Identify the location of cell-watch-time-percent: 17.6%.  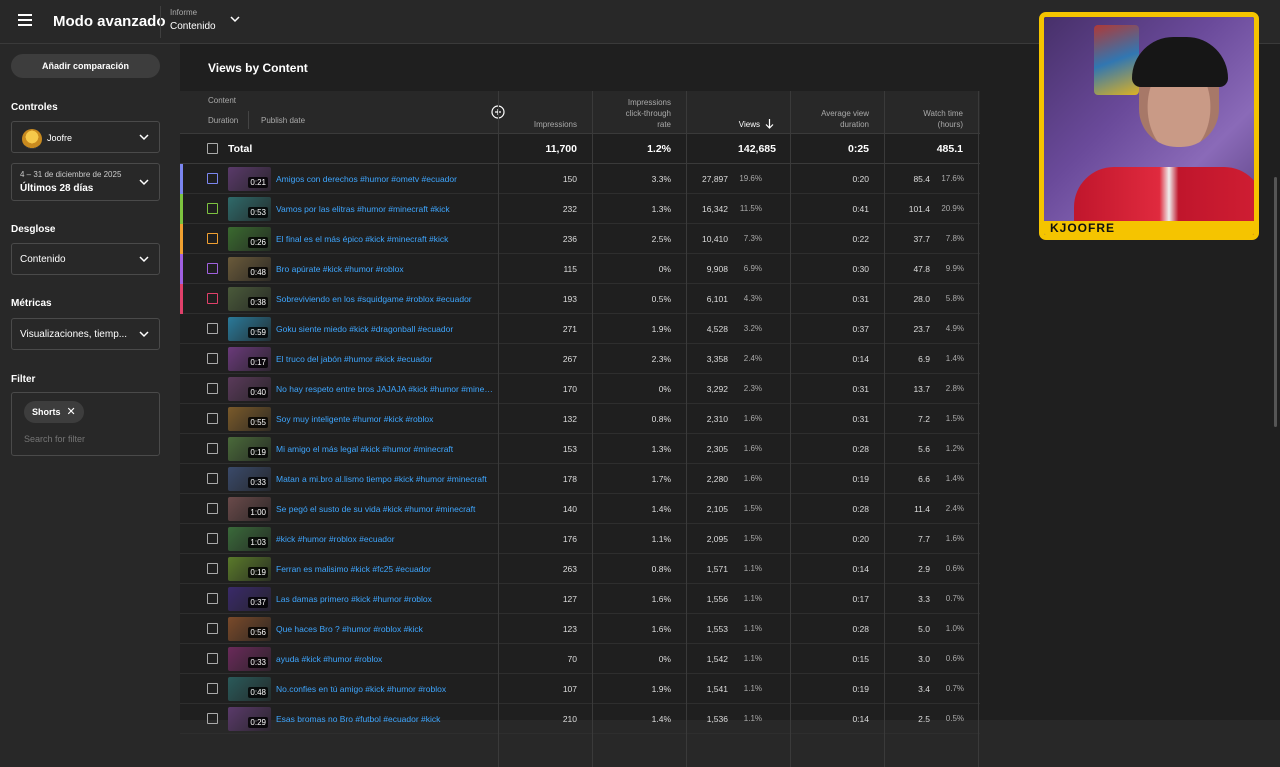
(952, 178).